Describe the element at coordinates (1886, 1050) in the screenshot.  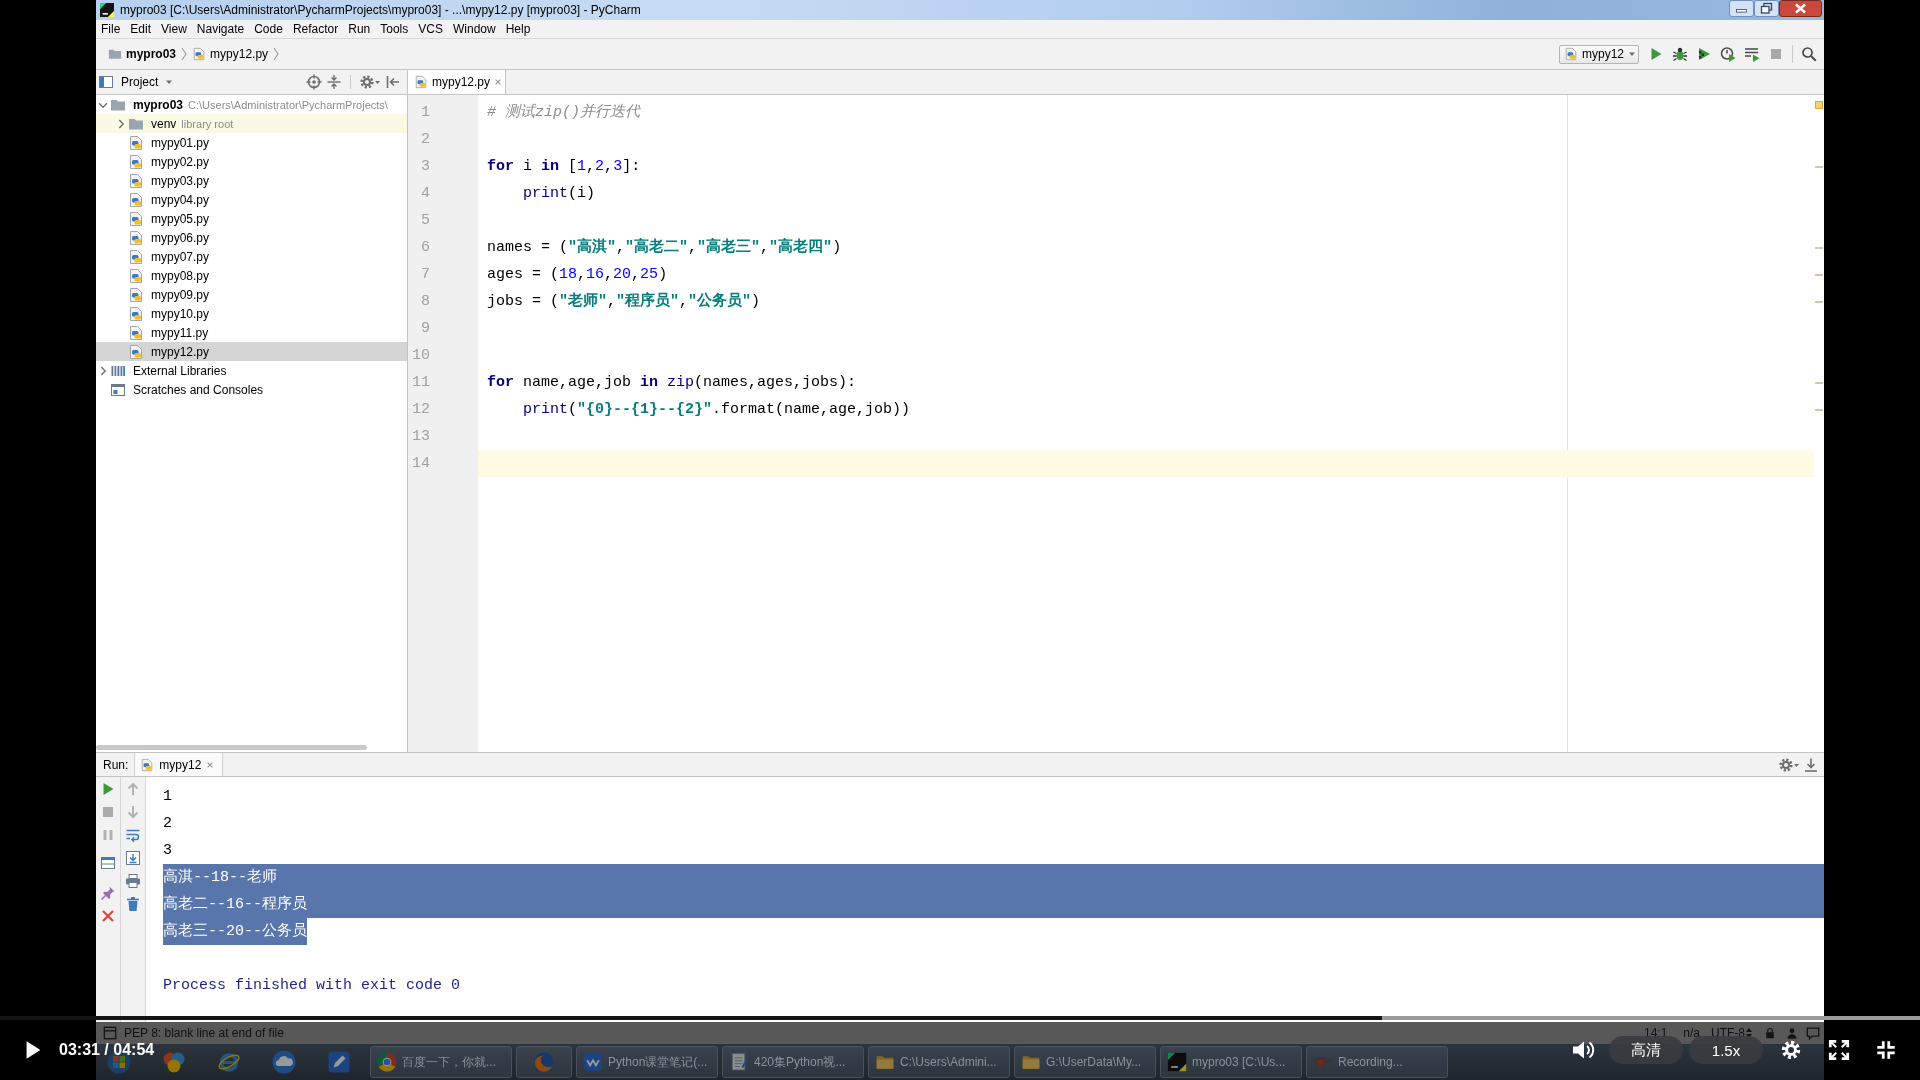
I see `shrink-icon` at that location.